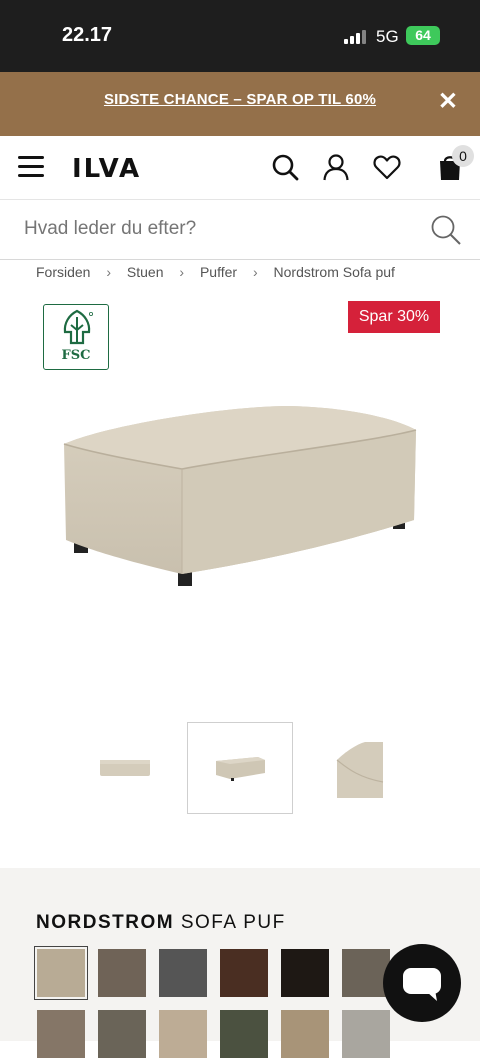 The width and height of the screenshot is (480, 1058). Describe the element at coordinates (334, 272) in the screenshot. I see `breadcrumb-current: Nordstrom Sofa puf` at that location.